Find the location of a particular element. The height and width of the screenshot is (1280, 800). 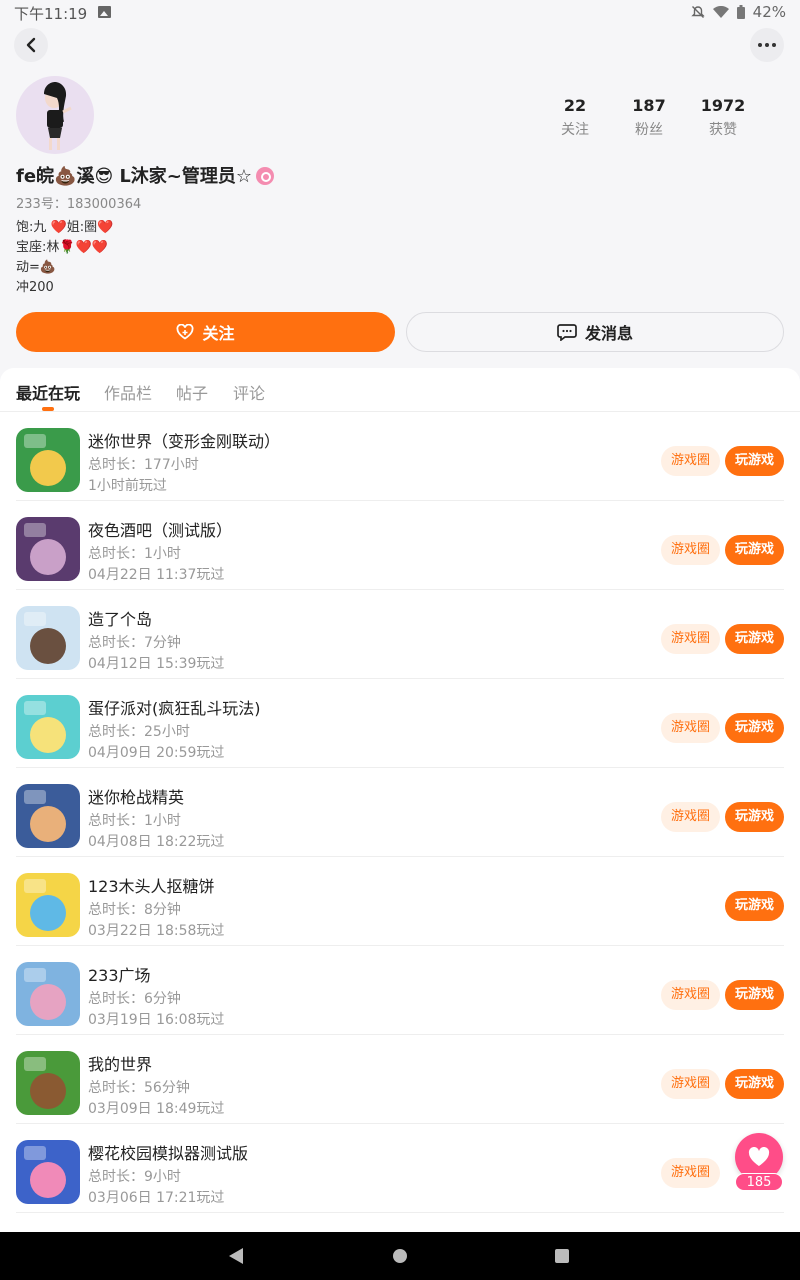

nav-back-icon is located at coordinates (236, 1256).